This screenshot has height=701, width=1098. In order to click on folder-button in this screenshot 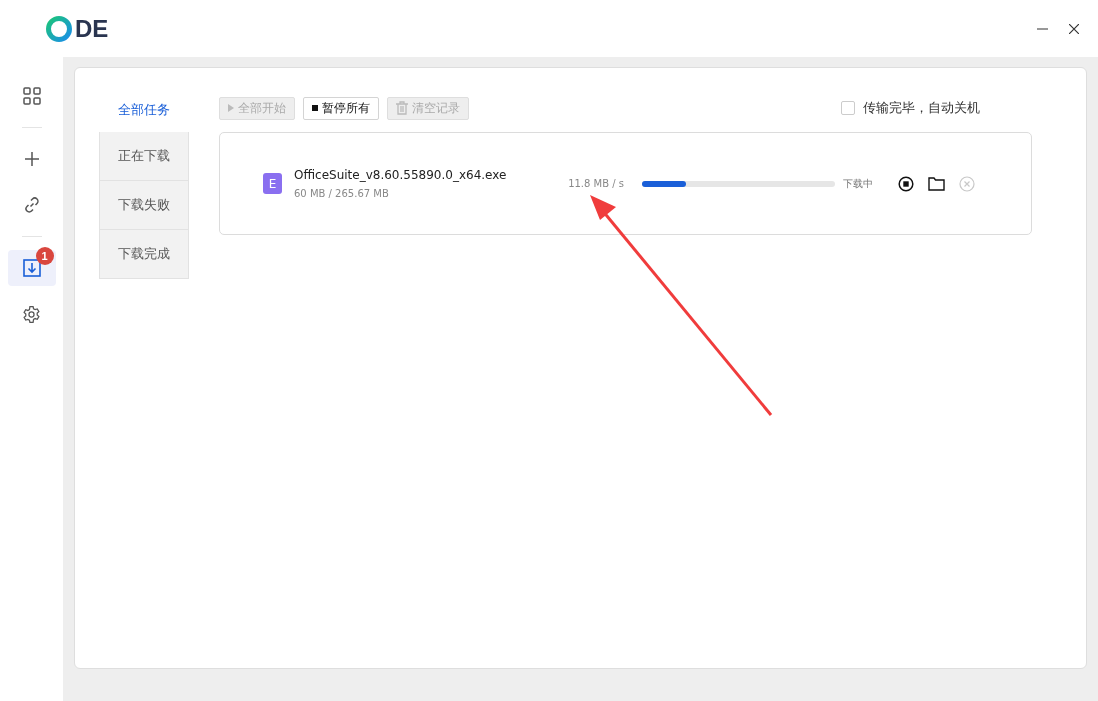, I will do `click(936, 183)`.